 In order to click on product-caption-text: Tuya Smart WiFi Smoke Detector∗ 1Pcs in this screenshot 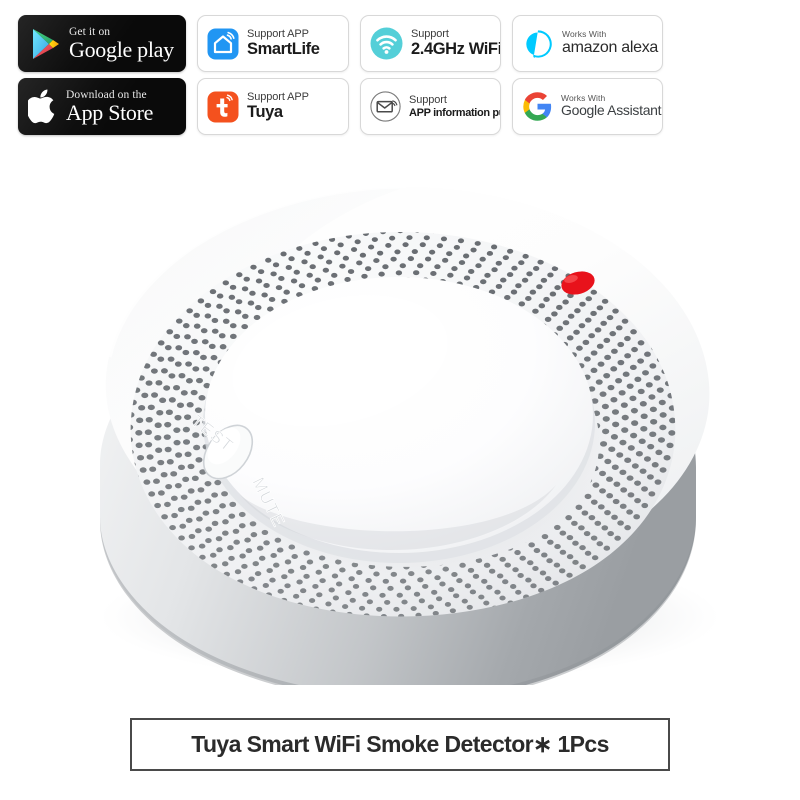, I will do `click(400, 744)`.